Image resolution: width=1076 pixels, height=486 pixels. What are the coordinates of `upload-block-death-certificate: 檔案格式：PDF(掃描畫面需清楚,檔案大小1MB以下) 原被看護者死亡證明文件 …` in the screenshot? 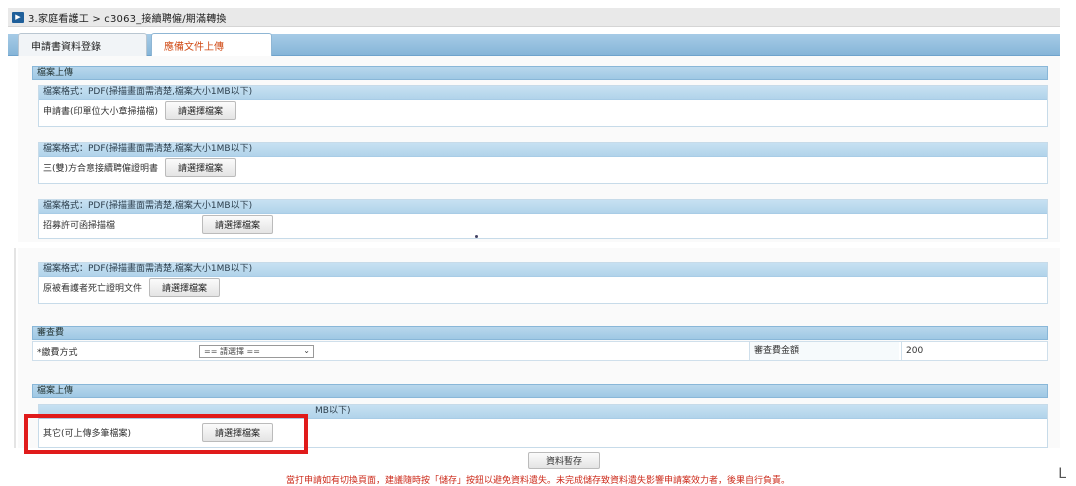 It's located at (543, 283).